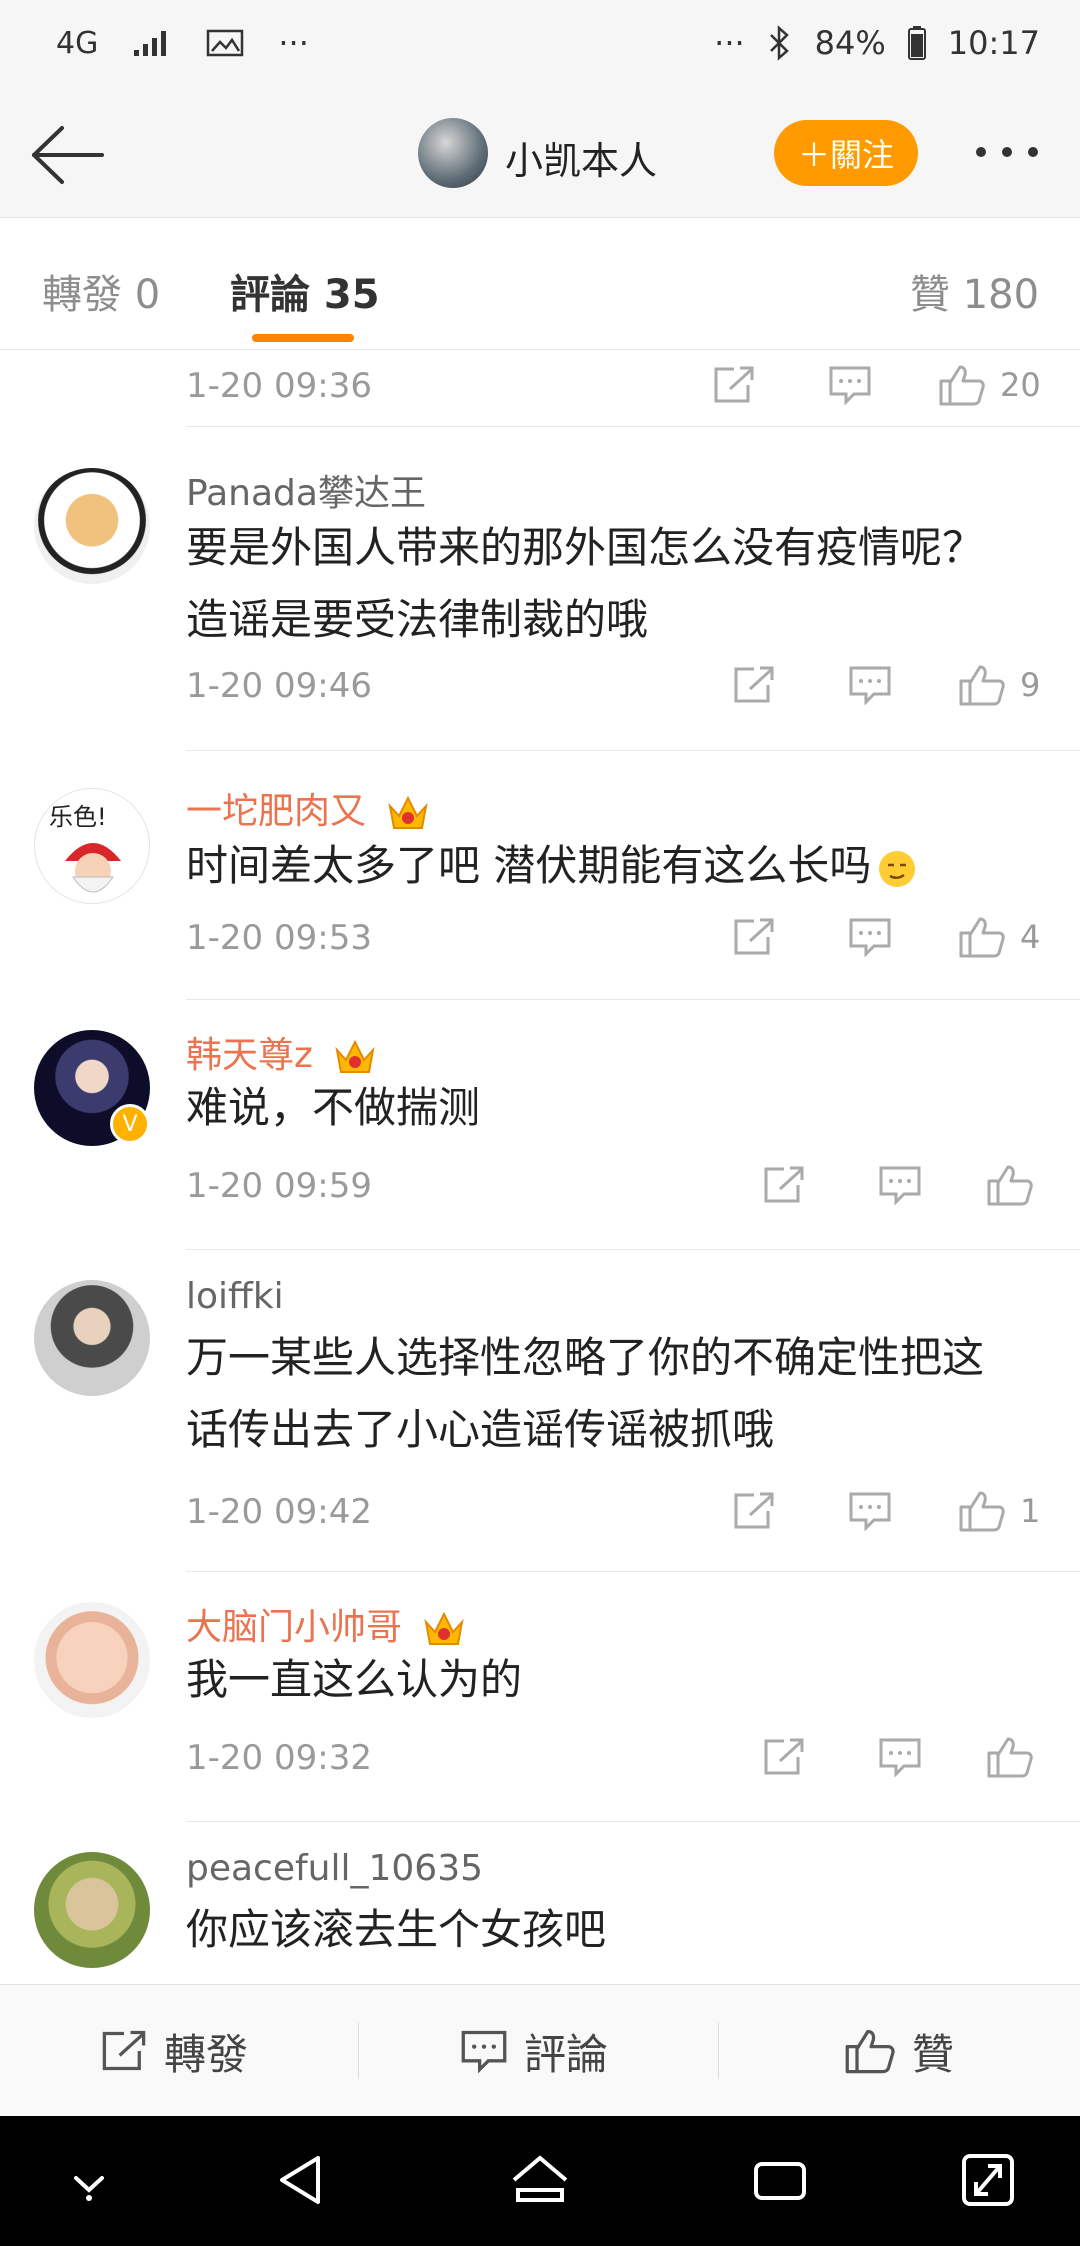  What do you see at coordinates (585, 547) in the screenshot?
I see `comment-line: 要是外国人带来的那外国怎么没有疫情呢？` at bounding box center [585, 547].